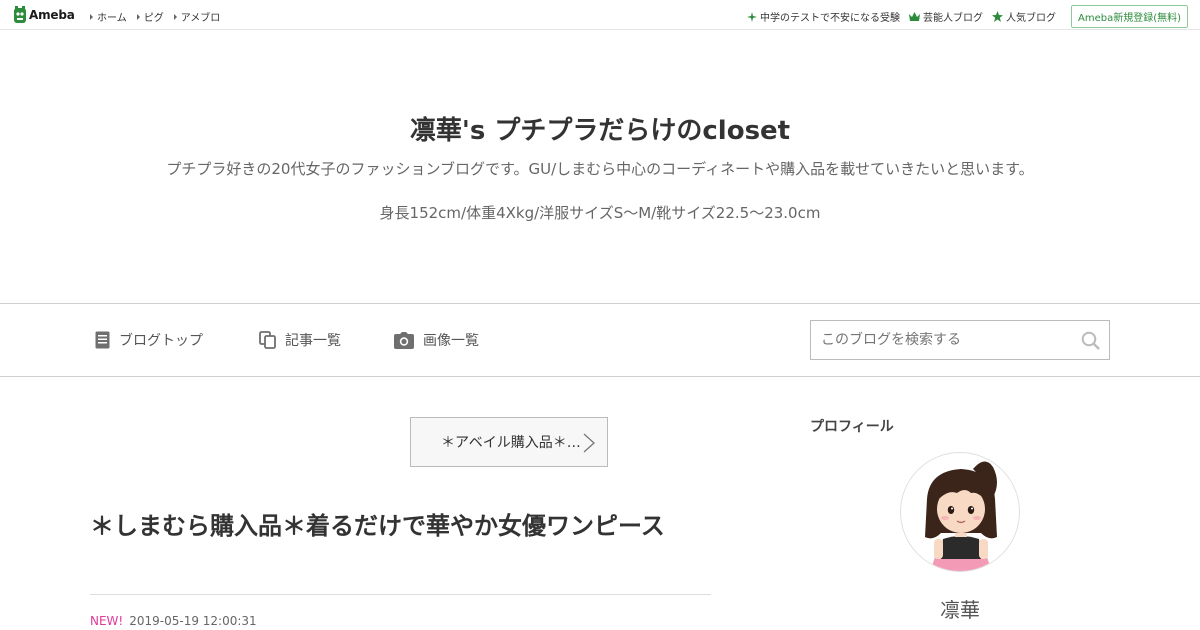  I want to click on ameba-logo: Ameba, so click(44, 15).